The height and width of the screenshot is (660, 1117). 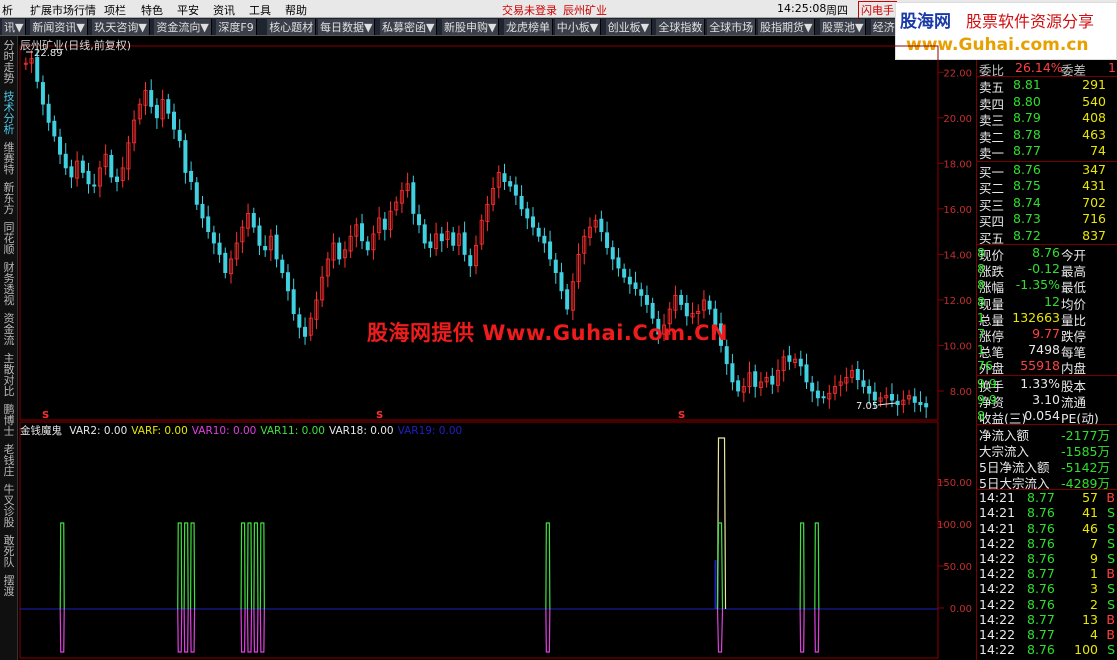 What do you see at coordinates (1044, 350) in the screenshot?
I see `stat-value: 7498` at bounding box center [1044, 350].